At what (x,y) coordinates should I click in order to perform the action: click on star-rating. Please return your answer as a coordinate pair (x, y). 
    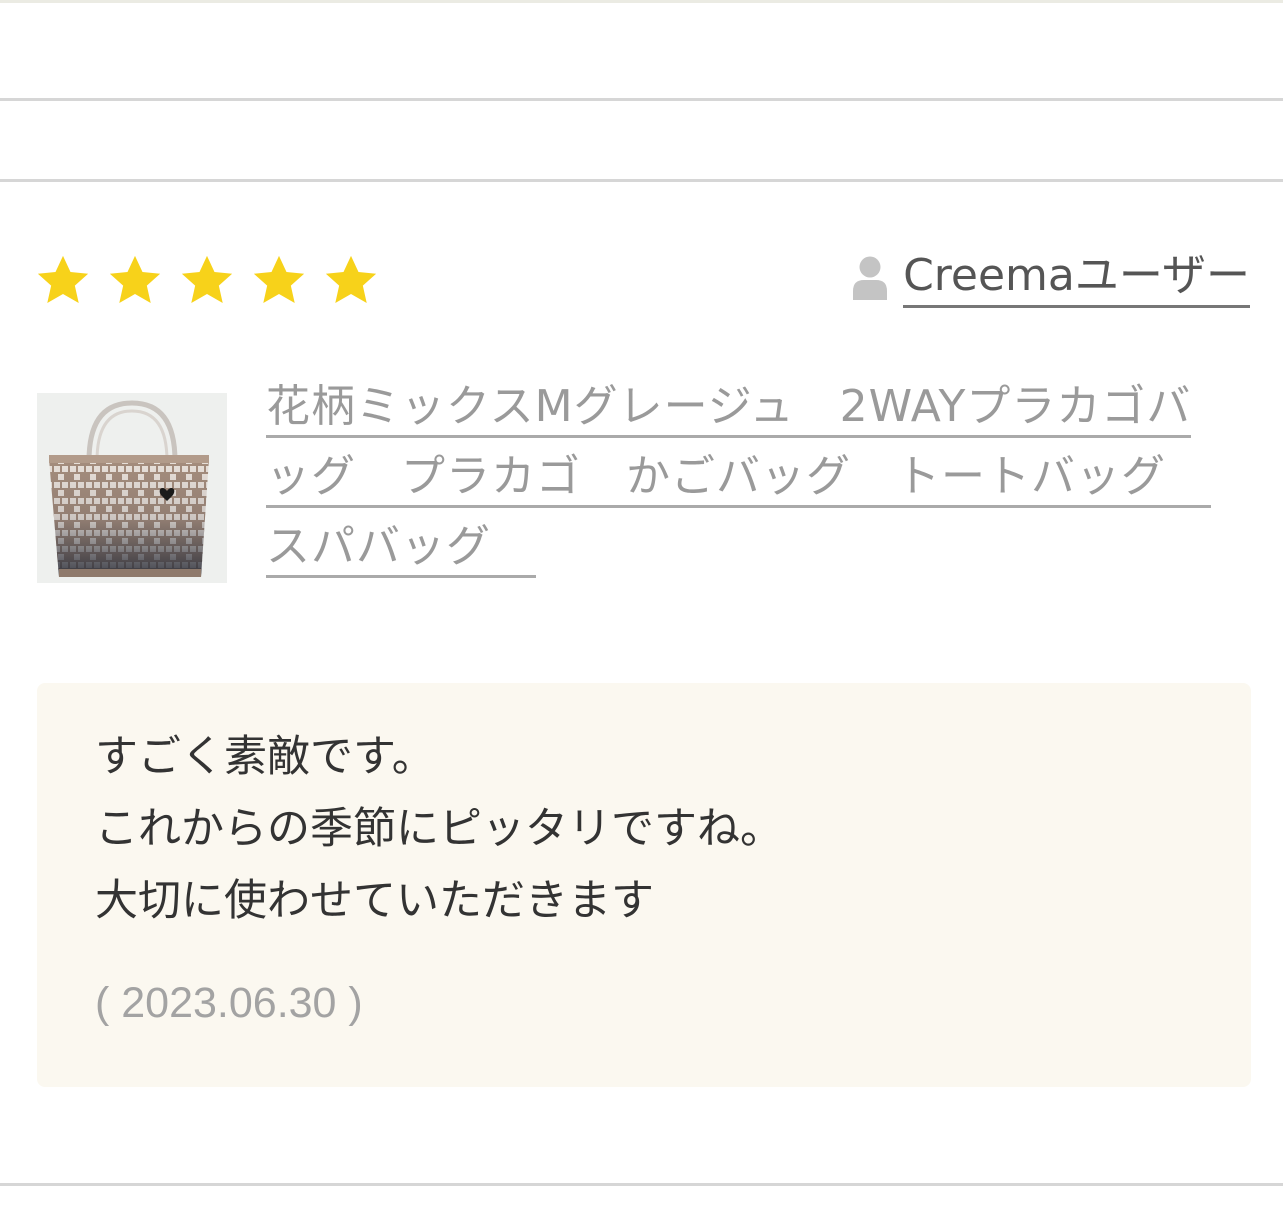
    Looking at the image, I should click on (214, 281).